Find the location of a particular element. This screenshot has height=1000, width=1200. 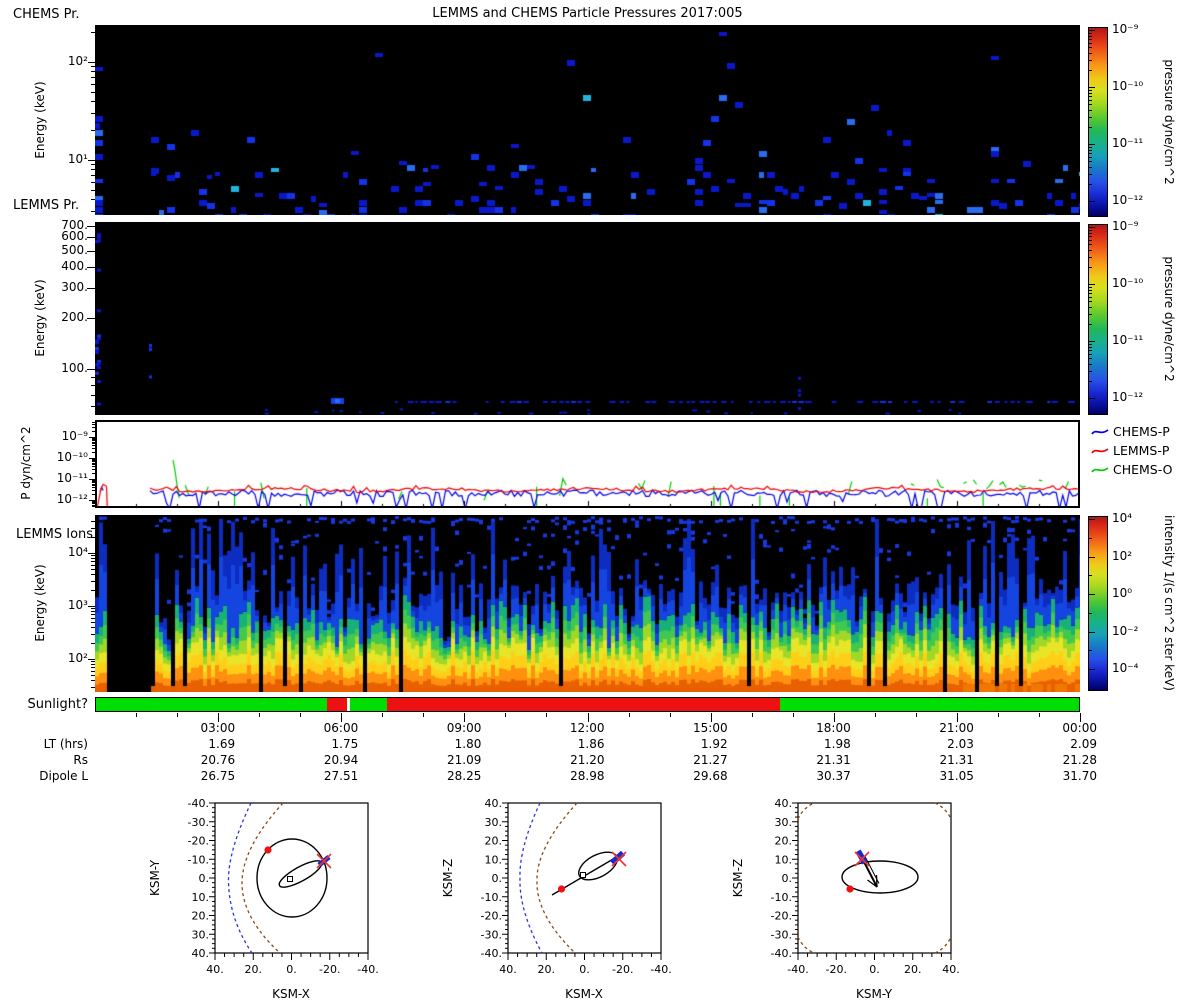

colorbar-tick-label: 10⁻⁴ is located at coordinates (1125, 668).